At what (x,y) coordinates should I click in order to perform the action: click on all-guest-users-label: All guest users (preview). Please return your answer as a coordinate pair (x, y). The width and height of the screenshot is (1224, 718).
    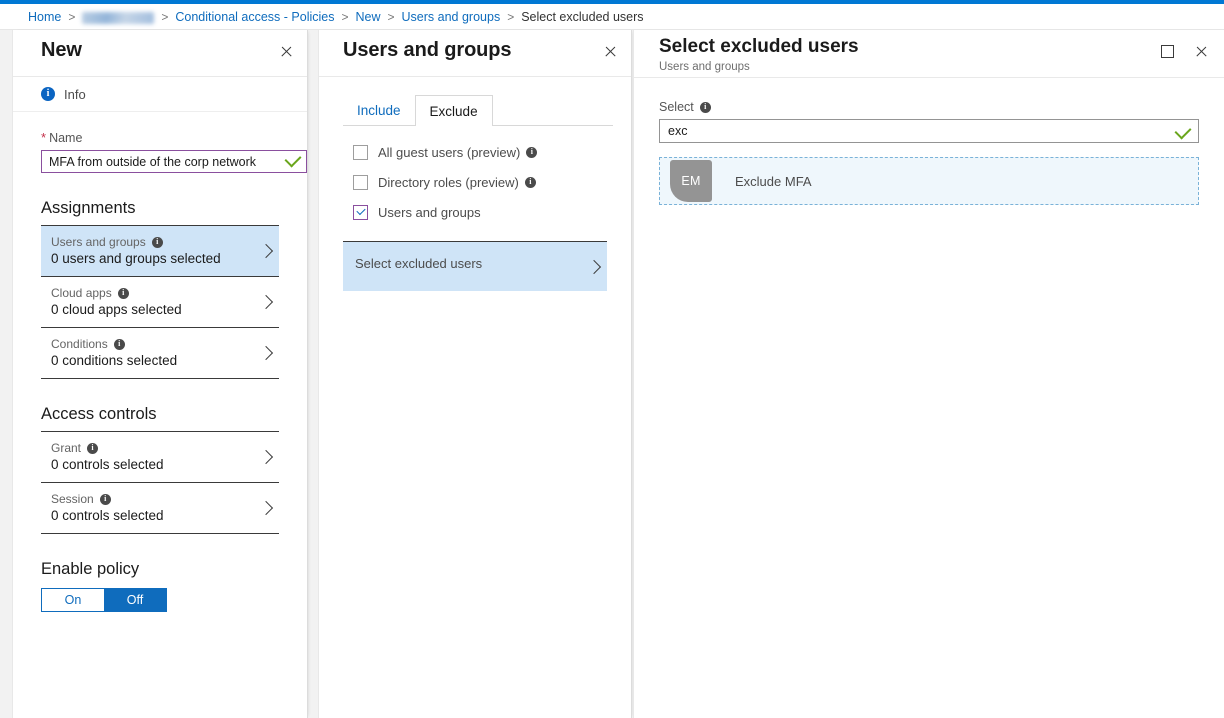
    Looking at the image, I should click on (449, 152).